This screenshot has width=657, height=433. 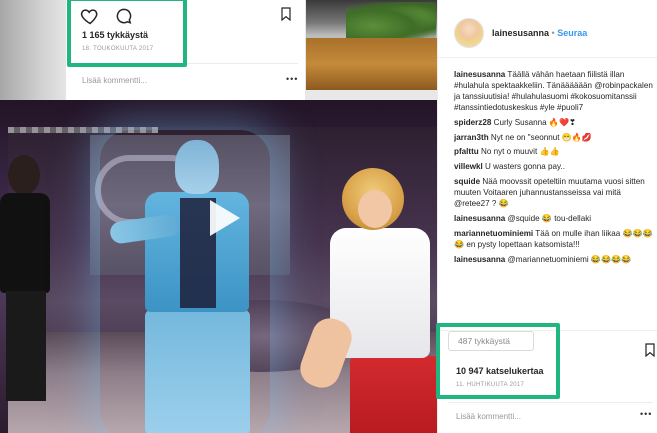 I want to click on post-header: lainesusanna • Seuraa, so click(x=547, y=29).